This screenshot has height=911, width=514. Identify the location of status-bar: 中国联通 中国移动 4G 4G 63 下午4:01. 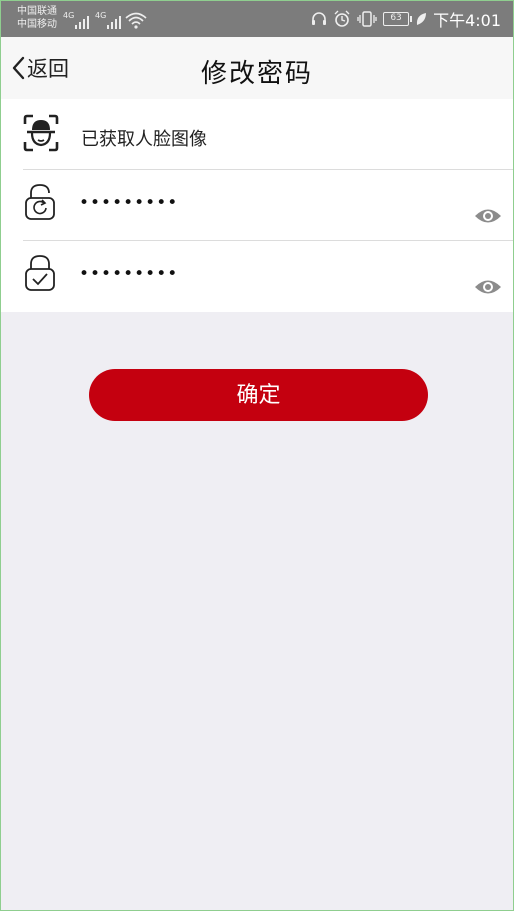
(257, 19).